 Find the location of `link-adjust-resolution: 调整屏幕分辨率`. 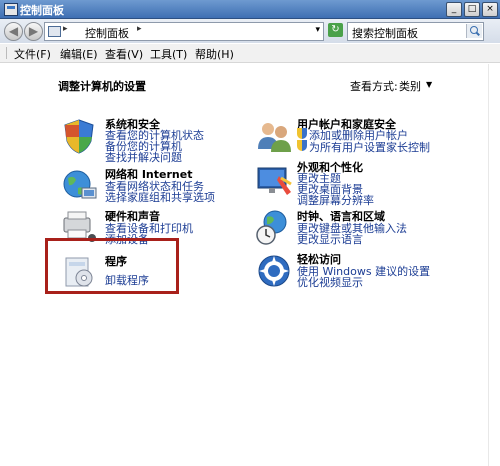

link-adjust-resolution: 调整屏幕分辨率 is located at coordinates (335, 200).